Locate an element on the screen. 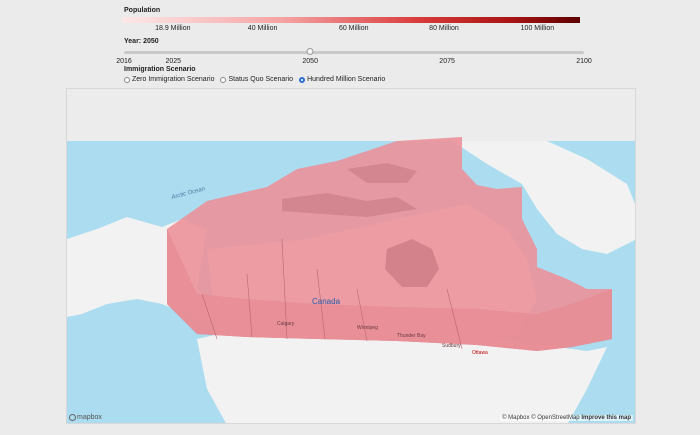  city-label-winnipeg: Winnipeg is located at coordinates (367, 328).